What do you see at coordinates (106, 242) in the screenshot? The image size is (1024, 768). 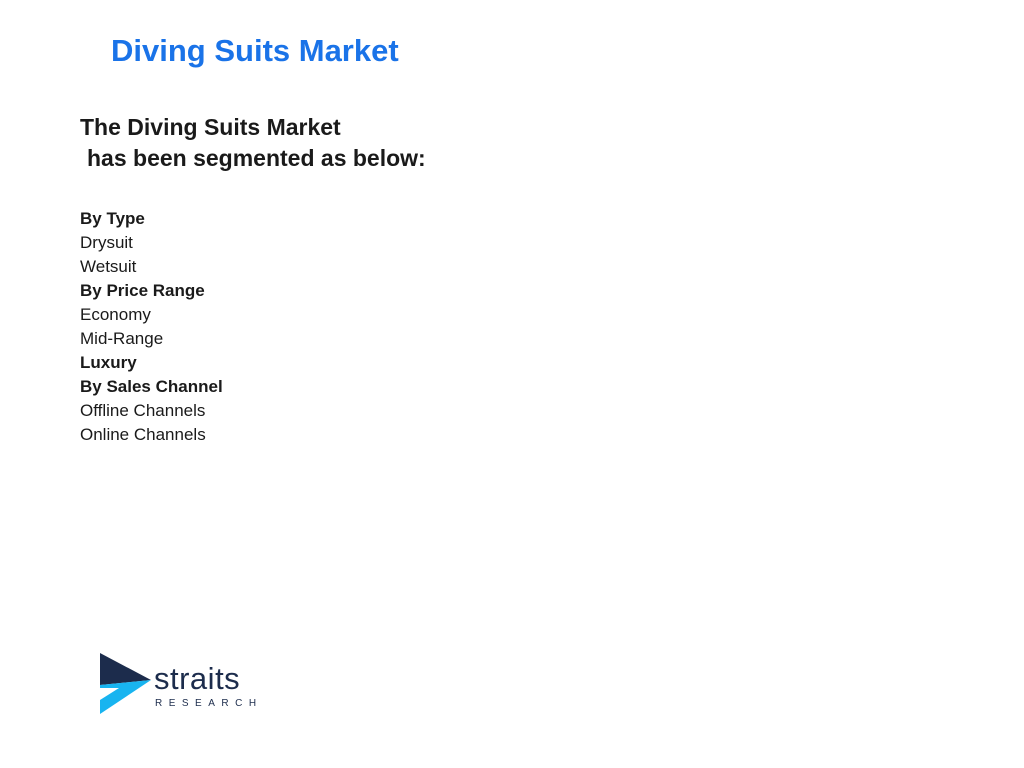 I see `segment-item: Drysuit` at bounding box center [106, 242].